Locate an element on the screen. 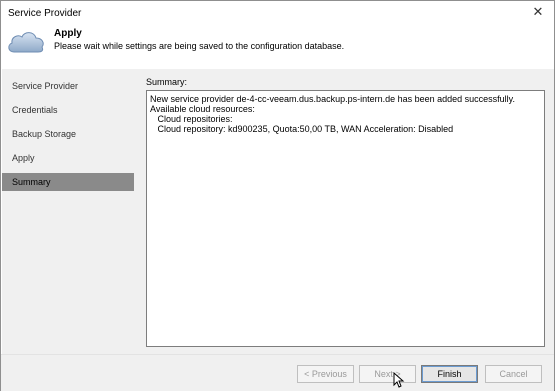  mouse-pointer-icon is located at coordinates (399, 380).